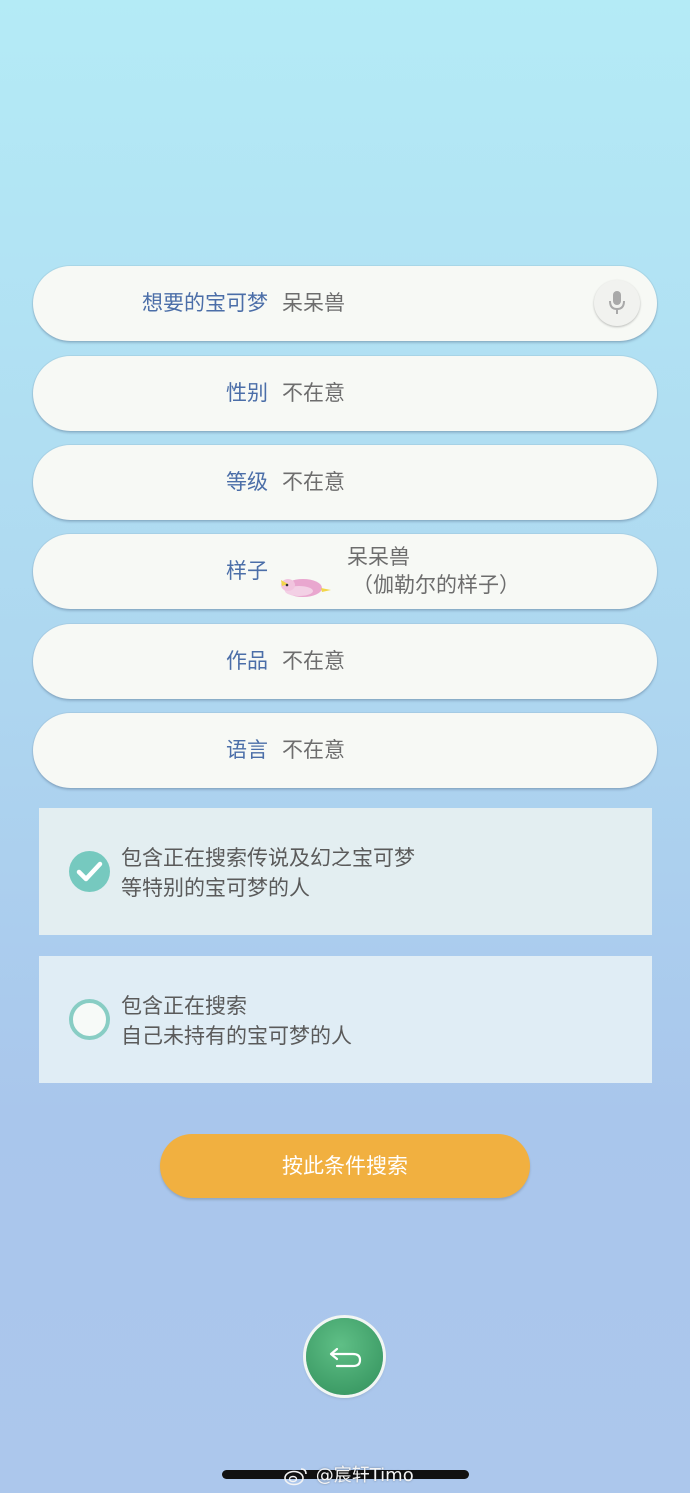  What do you see at coordinates (268, 873) in the screenshot?
I see `option-include-legendary-text: 包含正在搜索传说及幻之宝可梦 等特别的宝可梦的人` at bounding box center [268, 873].